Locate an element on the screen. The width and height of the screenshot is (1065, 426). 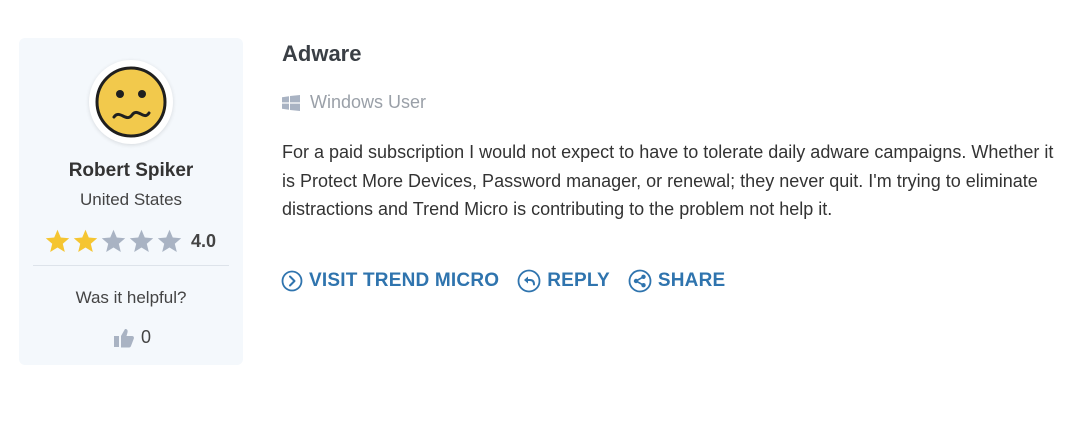
reply-button: REPLY is located at coordinates (563, 281).